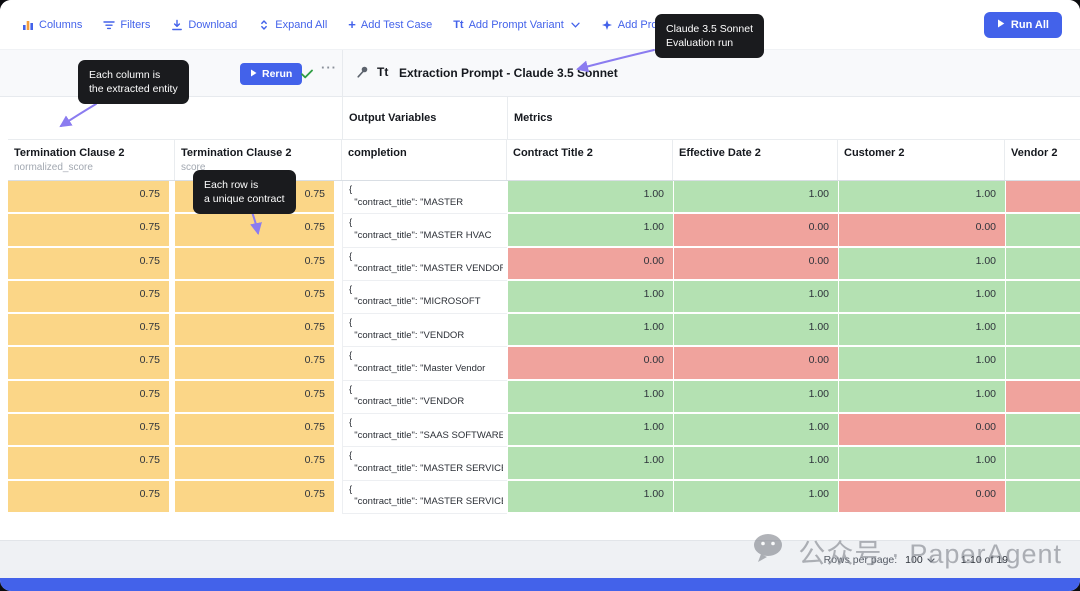 This screenshot has height=591, width=1080. What do you see at coordinates (1029, 24) in the screenshot?
I see `run-all-label: Run All` at bounding box center [1029, 24].